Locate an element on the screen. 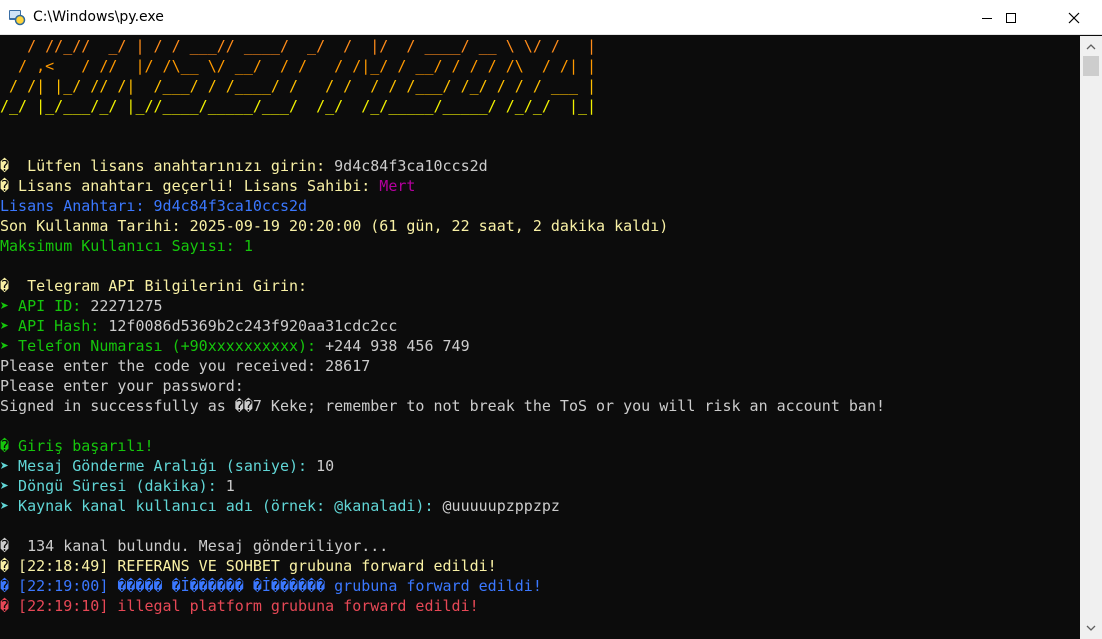 The height and width of the screenshot is (639, 1102). console-text: 1 is located at coordinates (230, 486).